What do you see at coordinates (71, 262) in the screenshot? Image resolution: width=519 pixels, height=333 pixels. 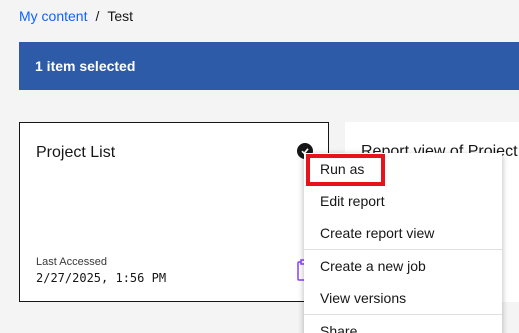 I see `last-accessed-label: Last Accessed` at bounding box center [71, 262].